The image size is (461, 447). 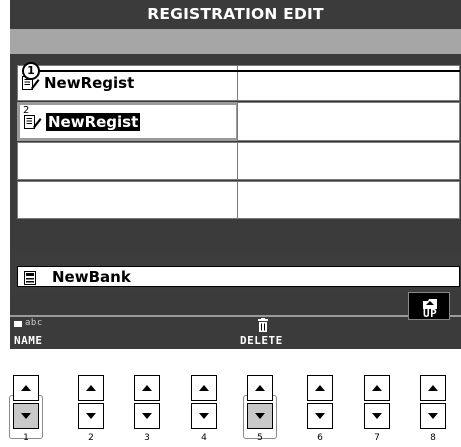 I want to click on callout-leader-line, so click(x=249, y=71).